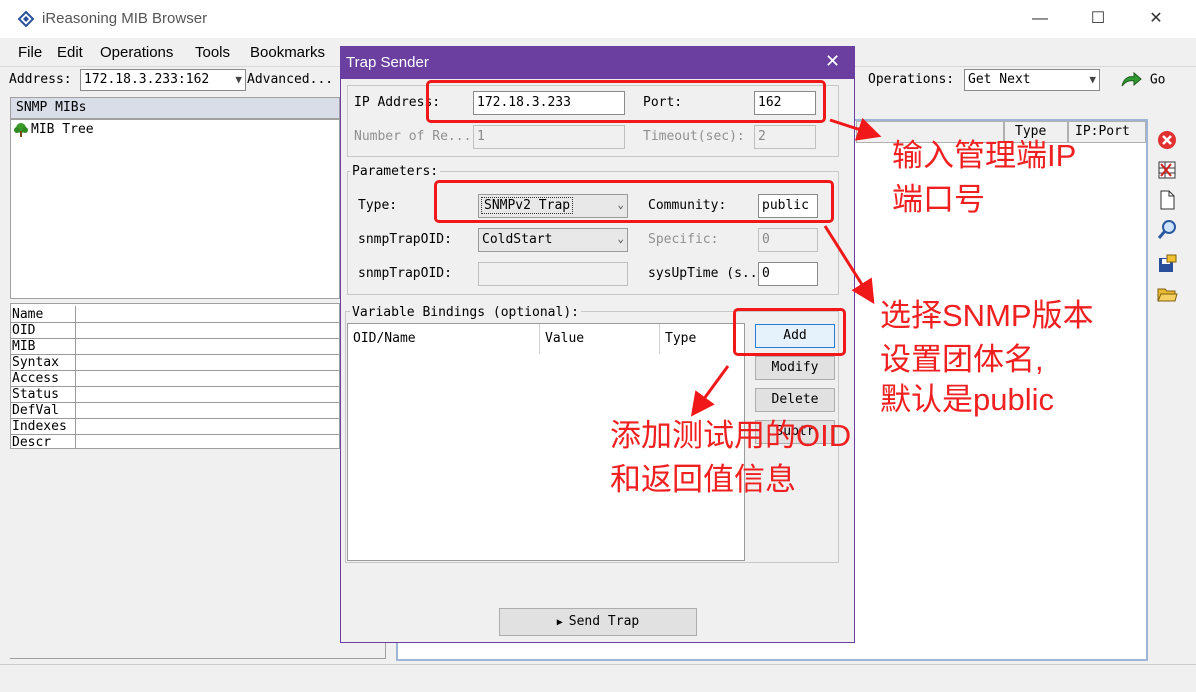 This screenshot has height=692, width=1196. Describe the element at coordinates (984, 155) in the screenshot. I see `annotation-ip-port-line1: 输入管理端IP` at that location.